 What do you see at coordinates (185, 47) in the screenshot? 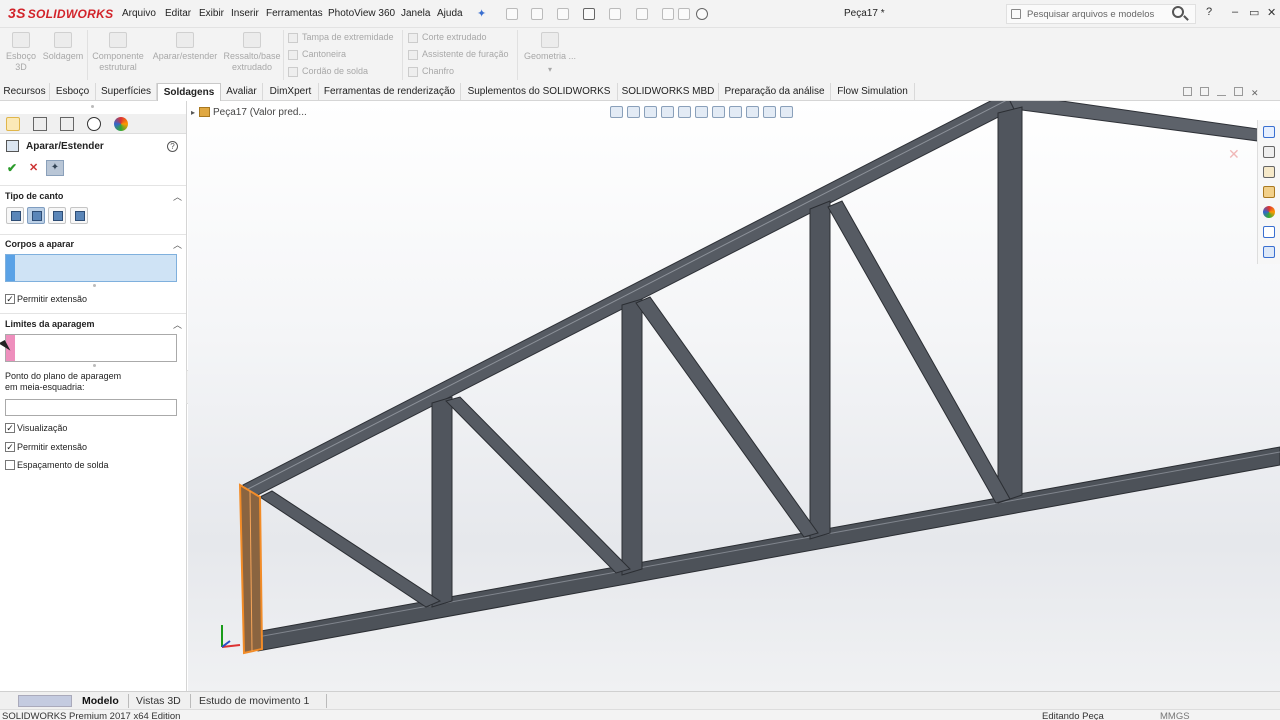
I see `trim-extend-button: Aparar/estender` at bounding box center [185, 47].